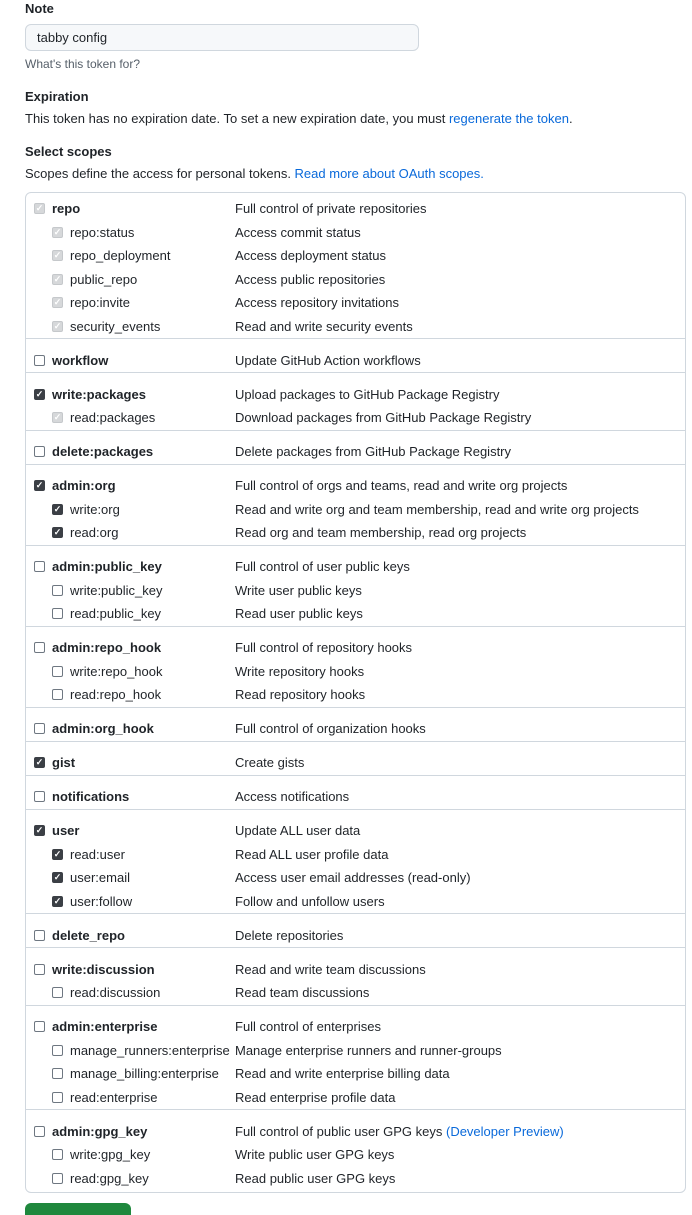  I want to click on scope-description: Read user public keys, so click(299, 613).